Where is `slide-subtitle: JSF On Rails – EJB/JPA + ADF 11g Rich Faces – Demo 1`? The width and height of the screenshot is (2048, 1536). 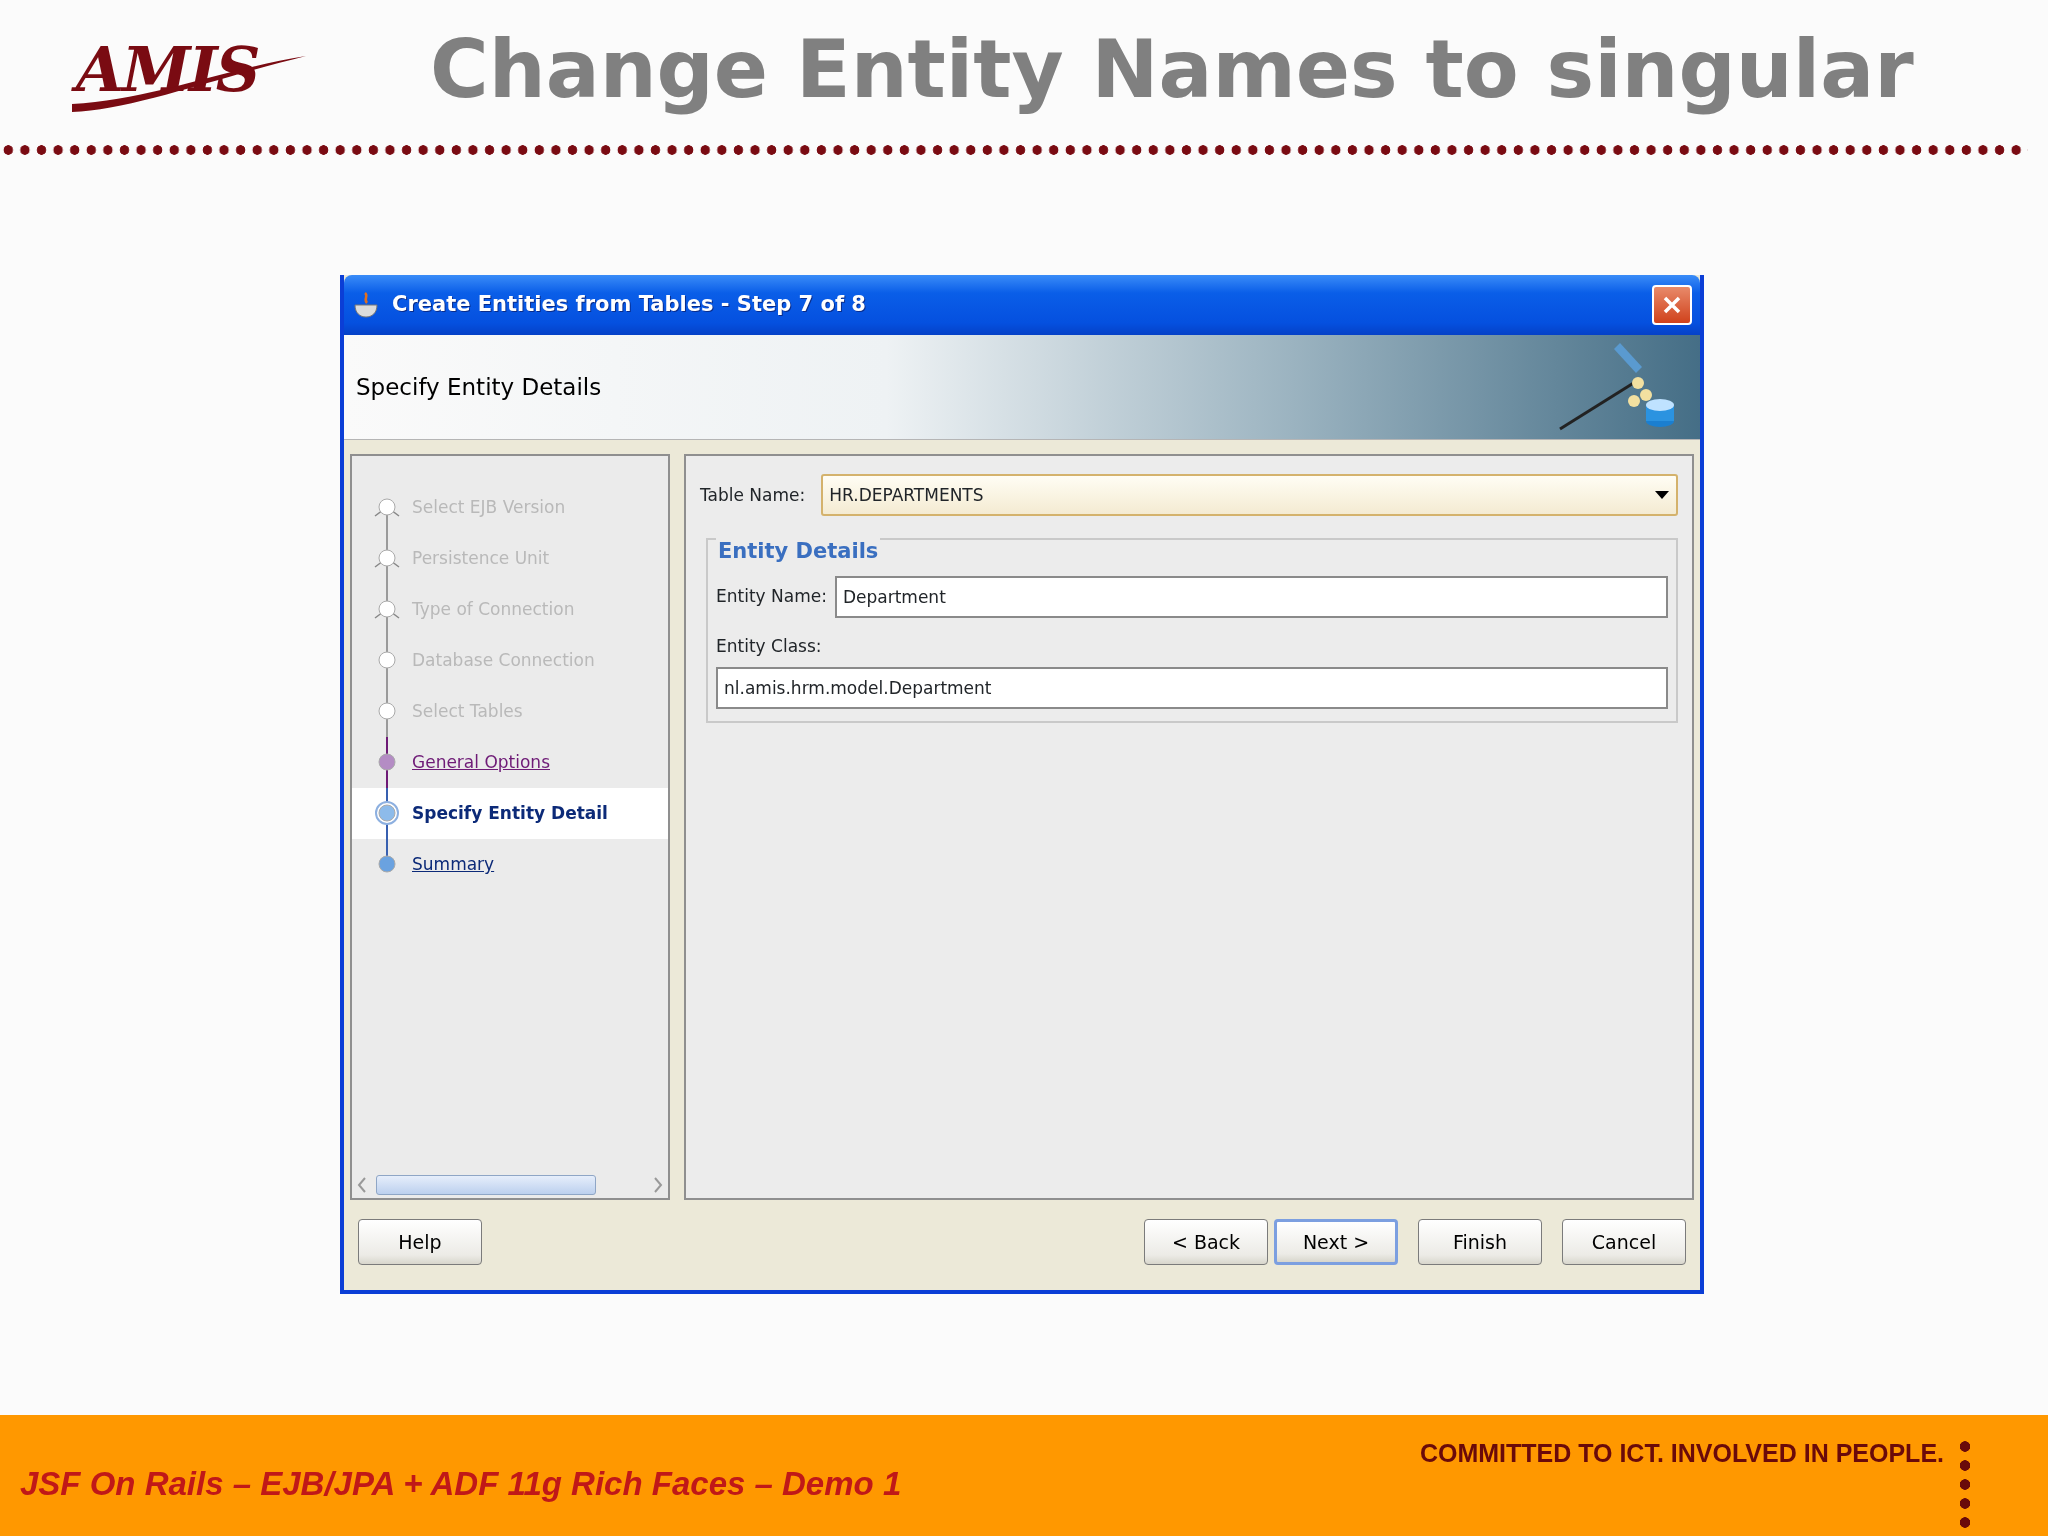 slide-subtitle: JSF On Rails – EJB/JPA + ADF 11g Rich Faces – Demo 1 is located at coordinates (461, 1484).